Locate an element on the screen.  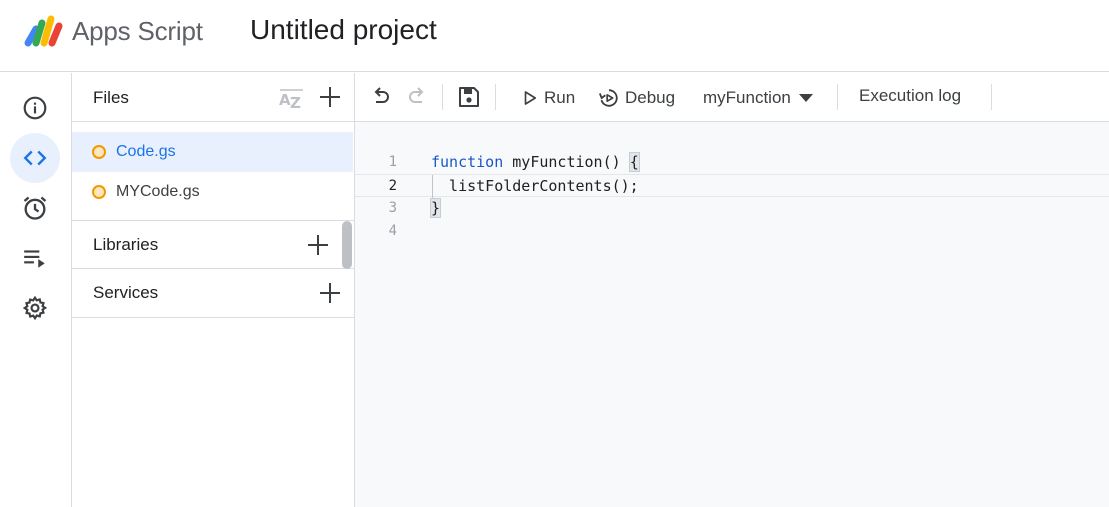
app-header: Apps Script Untitled project is located at coordinates (554, 36).